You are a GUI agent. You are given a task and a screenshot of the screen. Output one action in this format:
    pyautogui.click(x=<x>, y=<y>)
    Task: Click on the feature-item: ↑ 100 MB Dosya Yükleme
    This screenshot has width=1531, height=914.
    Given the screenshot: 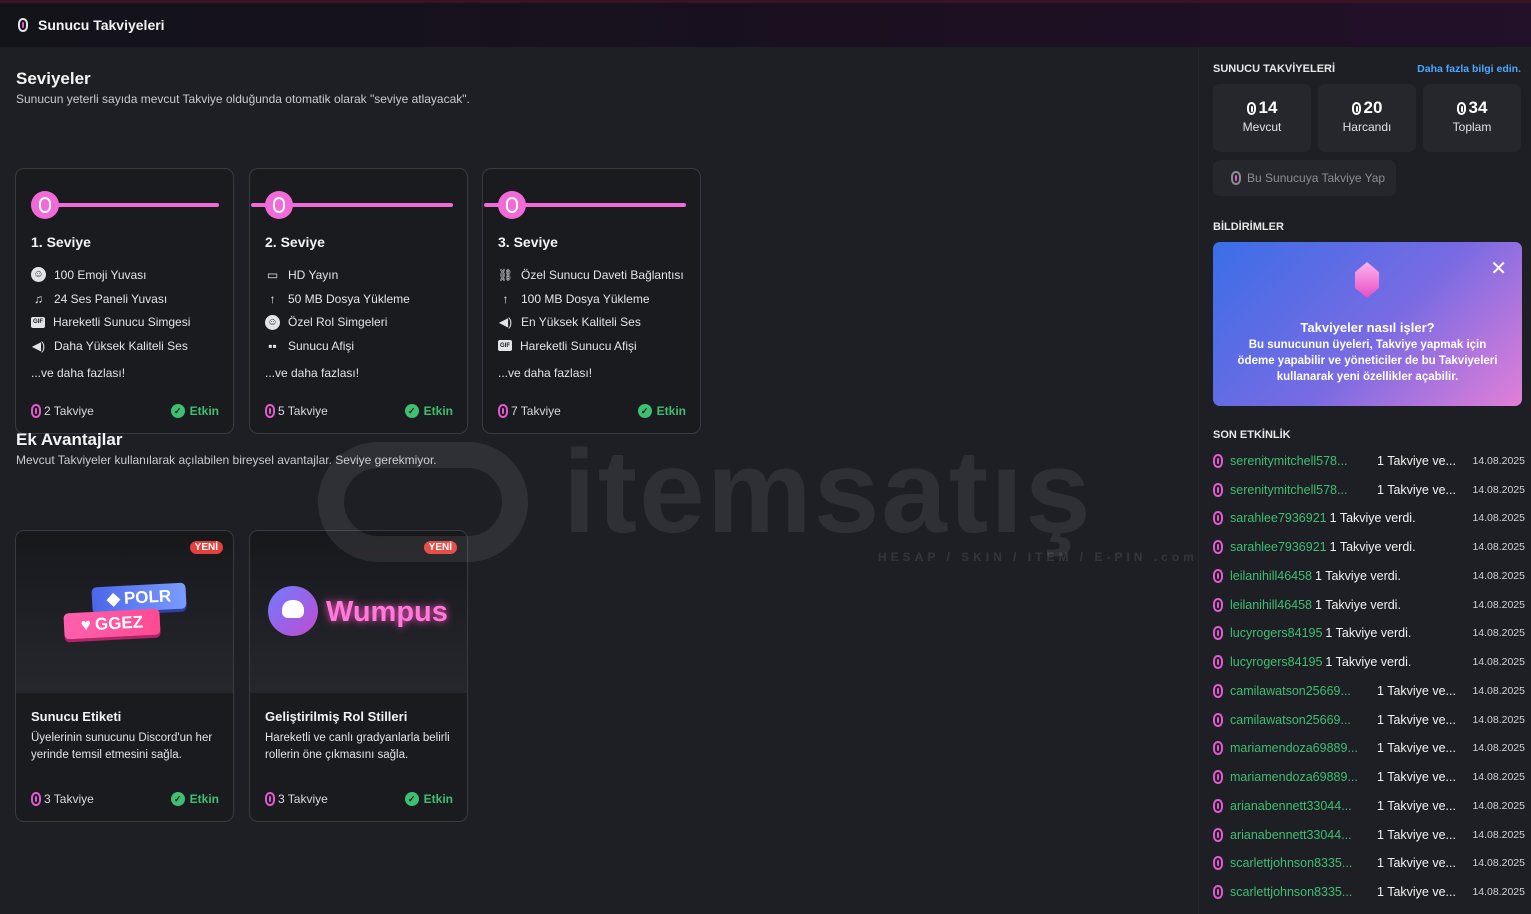 What is the action you would take?
    pyautogui.click(x=591, y=299)
    